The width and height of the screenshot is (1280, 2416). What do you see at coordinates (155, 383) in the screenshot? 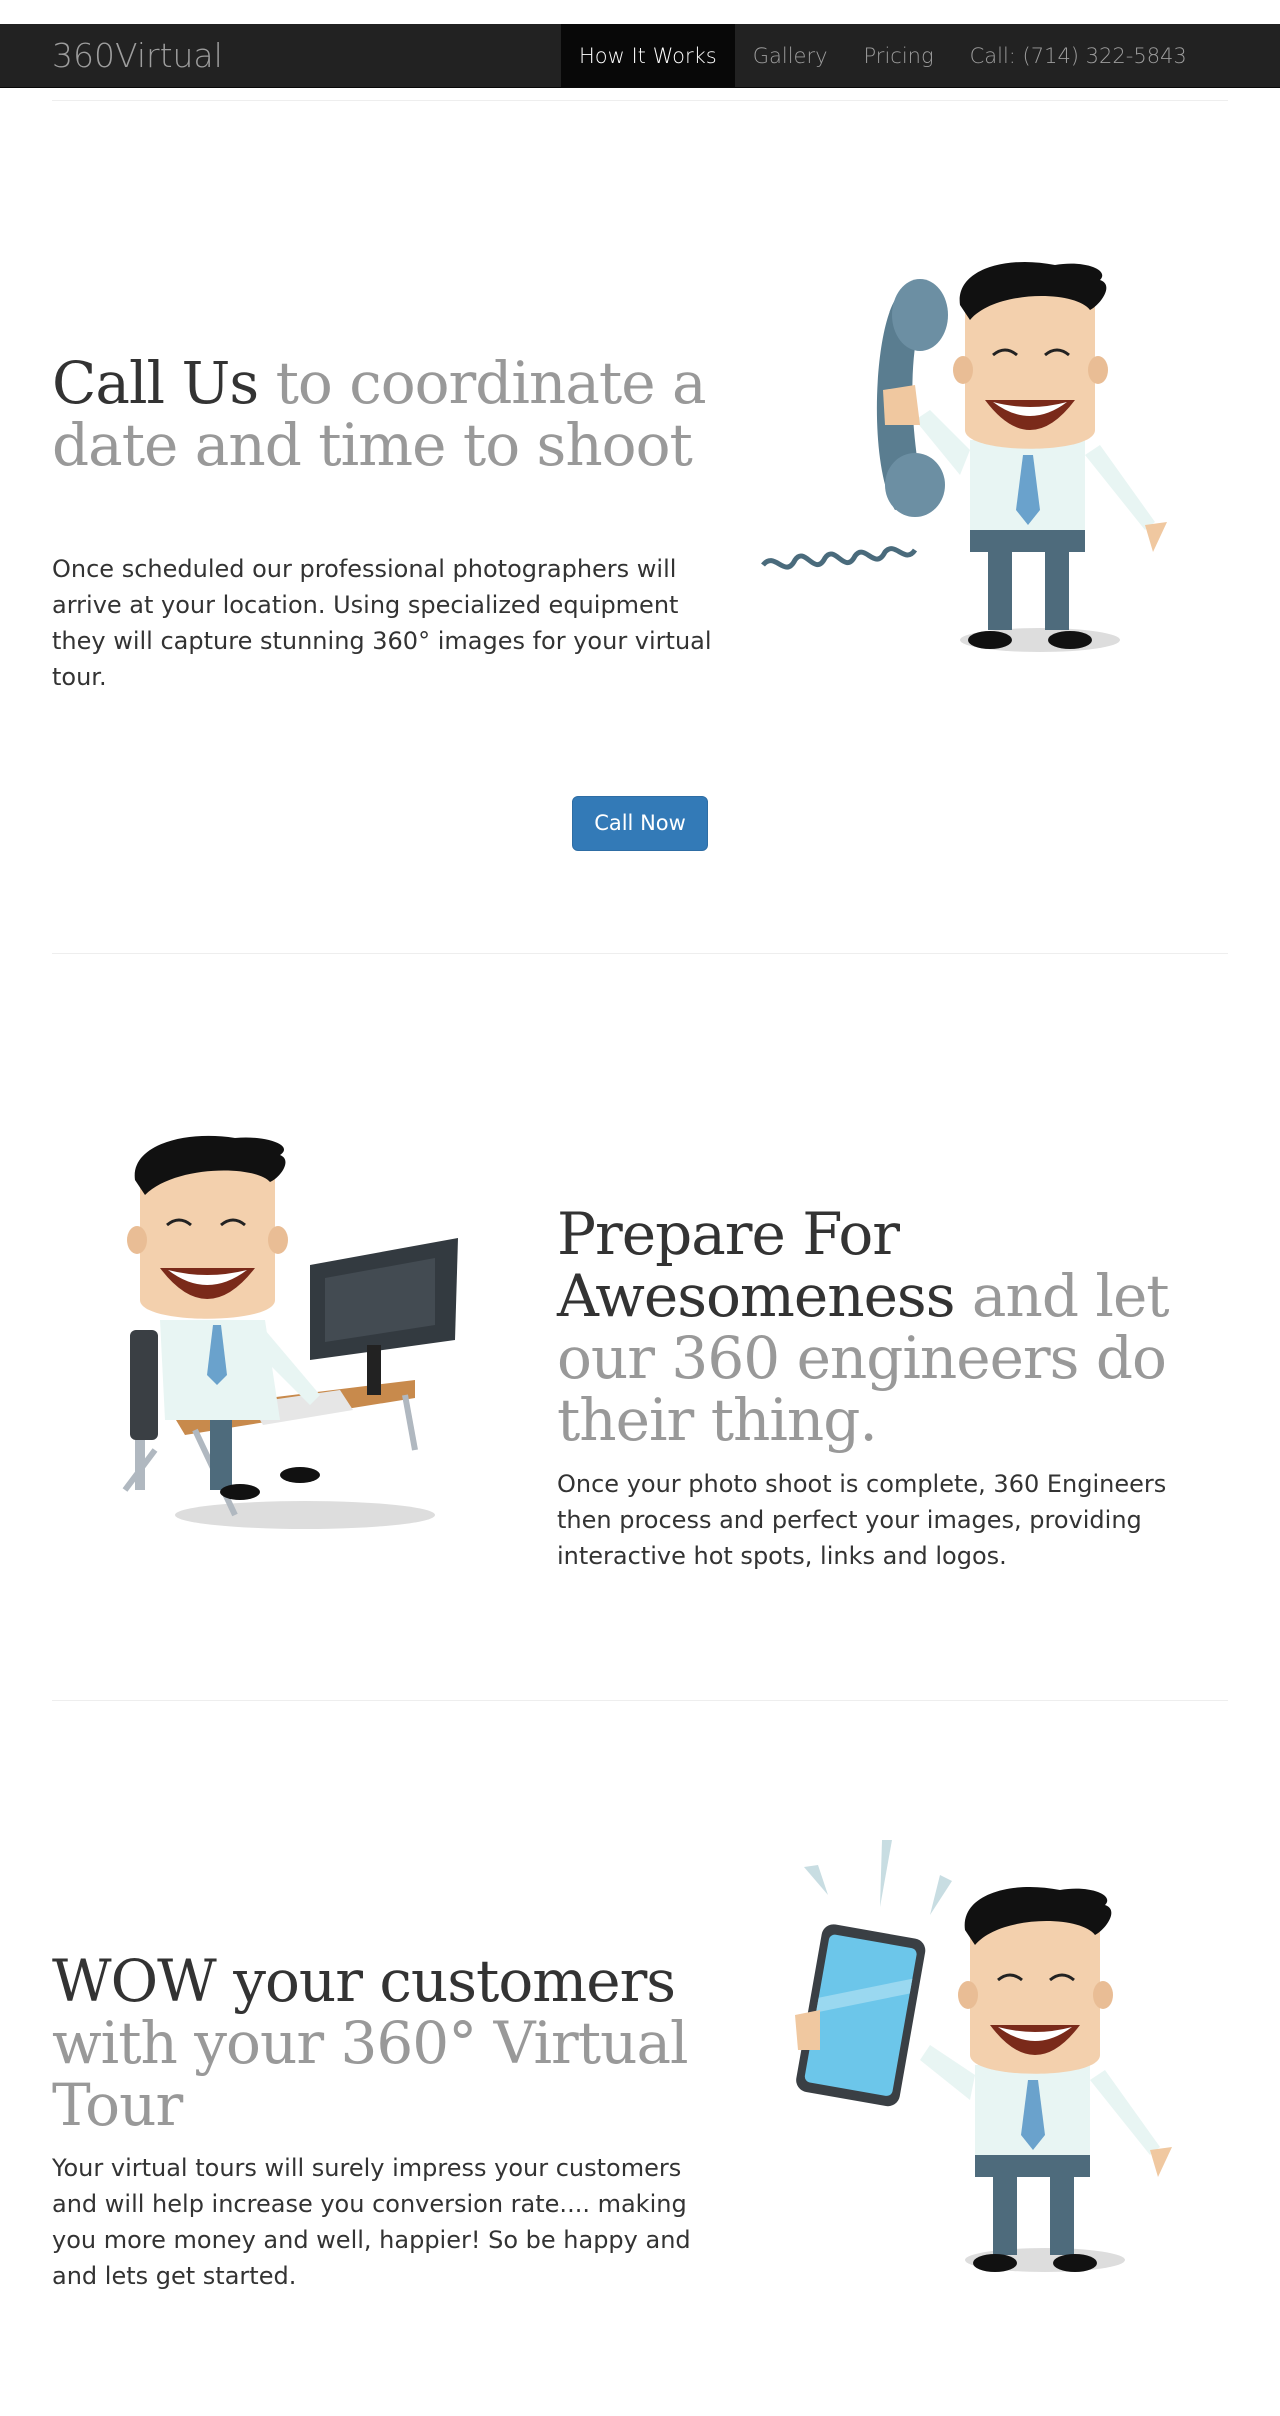
I see `heading-strong: Call Us` at bounding box center [155, 383].